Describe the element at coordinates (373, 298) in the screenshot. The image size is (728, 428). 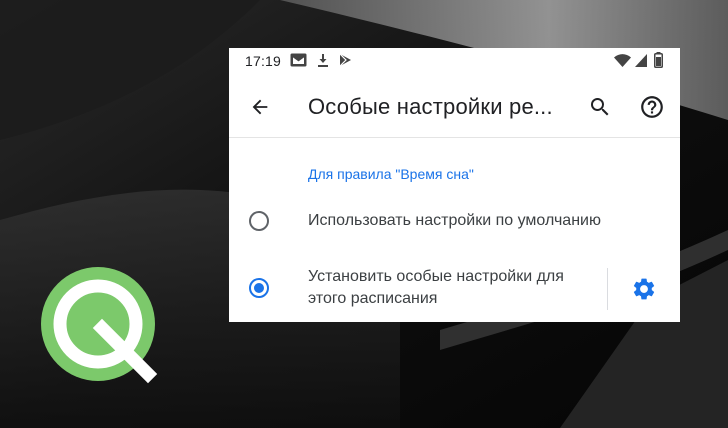
I see `option-label-line2: этого расписания` at that location.